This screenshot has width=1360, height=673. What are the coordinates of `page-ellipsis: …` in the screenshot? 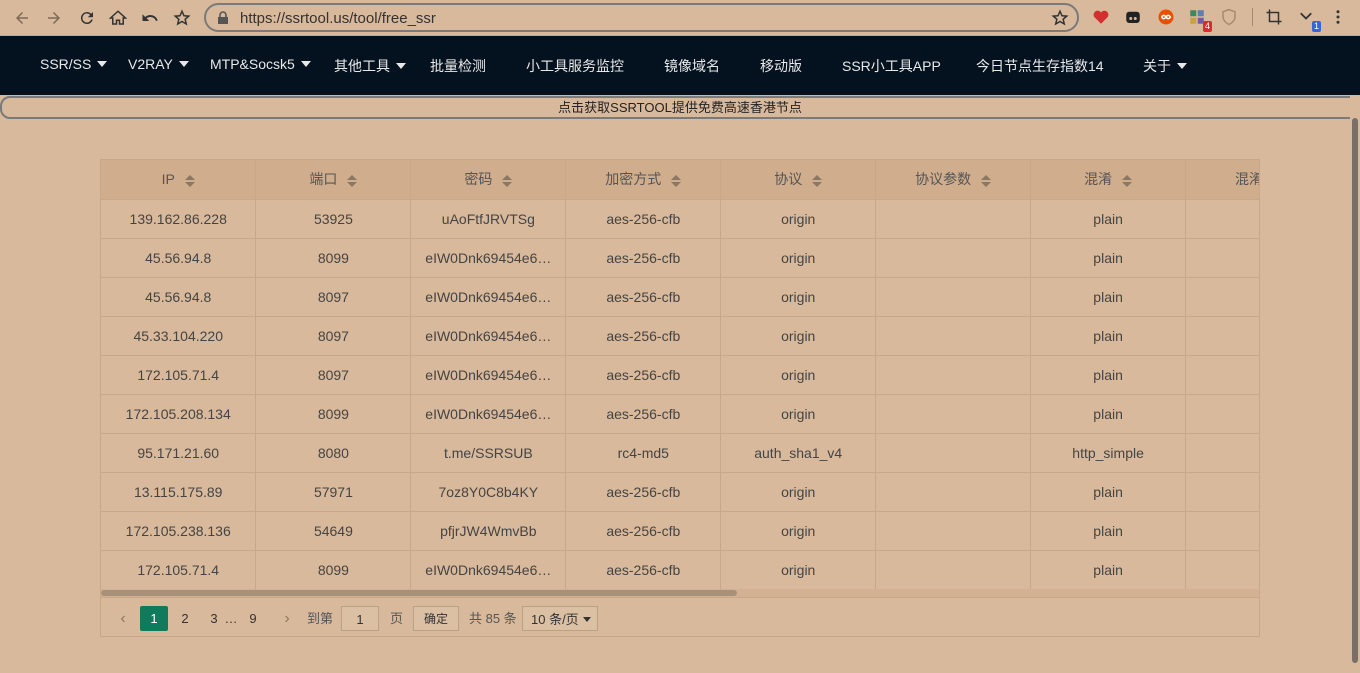 It's located at (231, 618).